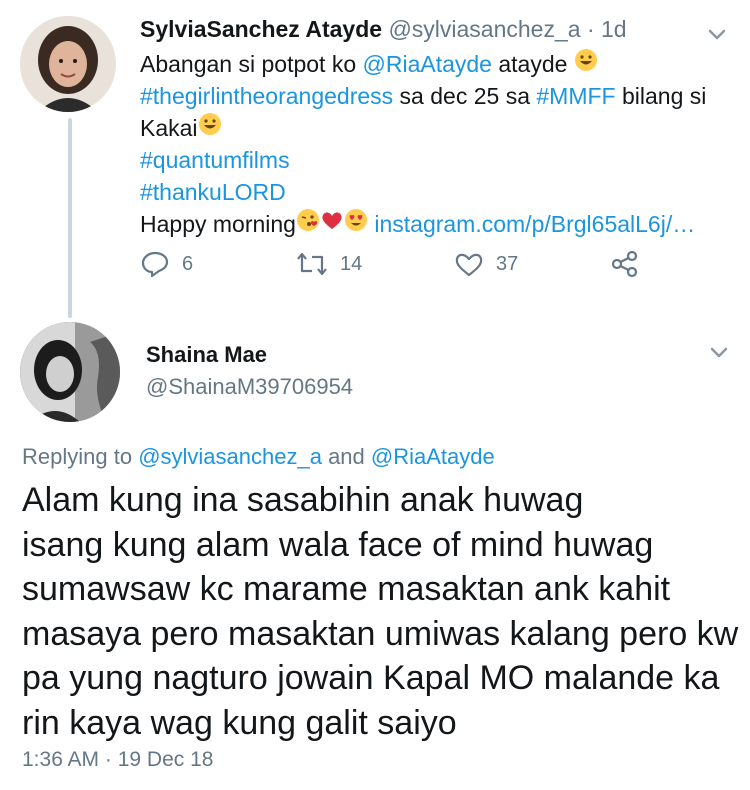 The width and height of the screenshot is (750, 790). Describe the element at coordinates (215, 160) in the screenshot. I see `hashtag-quantumfilms: #quantumfilms` at that location.